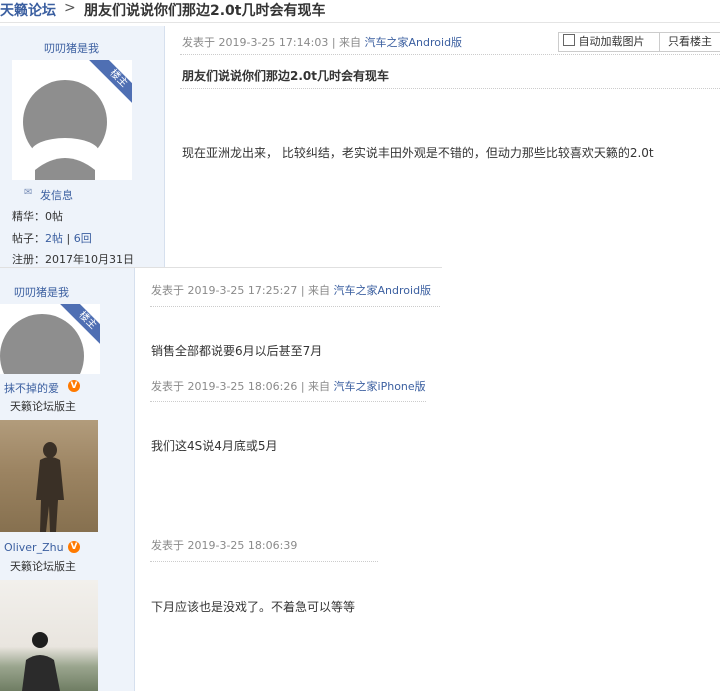 The height and width of the screenshot is (691, 720). Describe the element at coordinates (214, 446) in the screenshot. I see `post-3-content: 我们这4S说4月底或5月` at that location.